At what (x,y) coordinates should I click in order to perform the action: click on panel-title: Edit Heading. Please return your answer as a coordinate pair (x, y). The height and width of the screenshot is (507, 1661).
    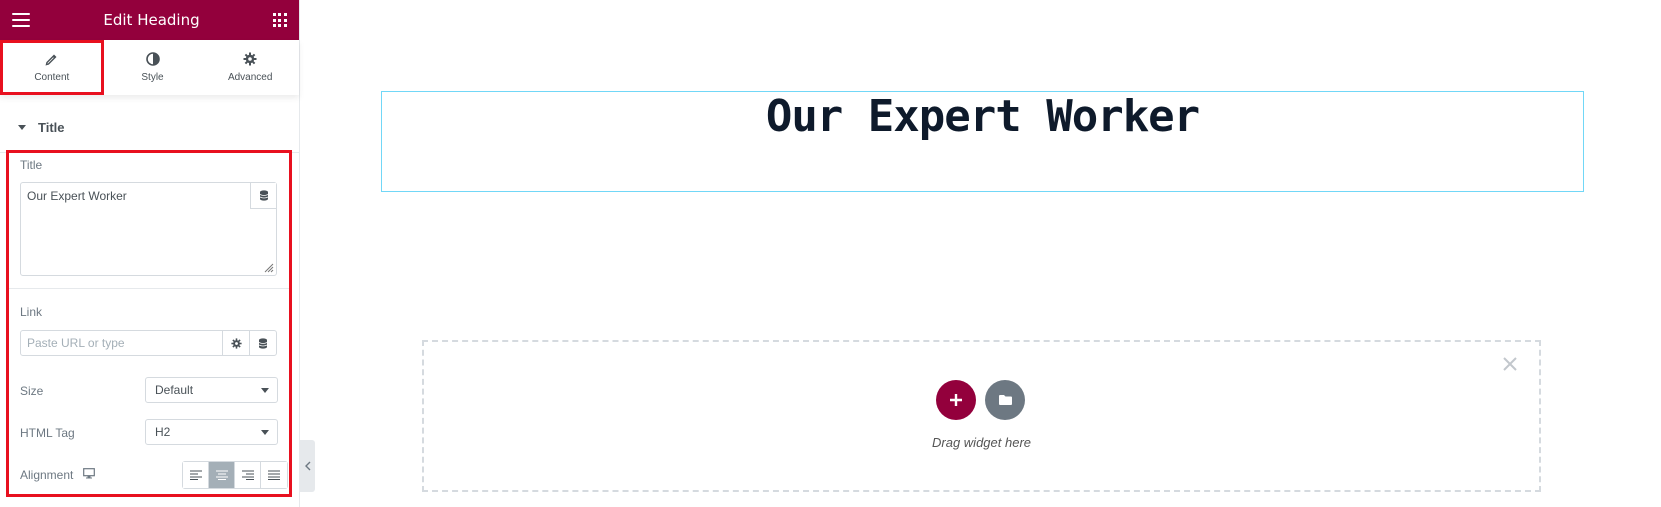
    Looking at the image, I should click on (151, 20).